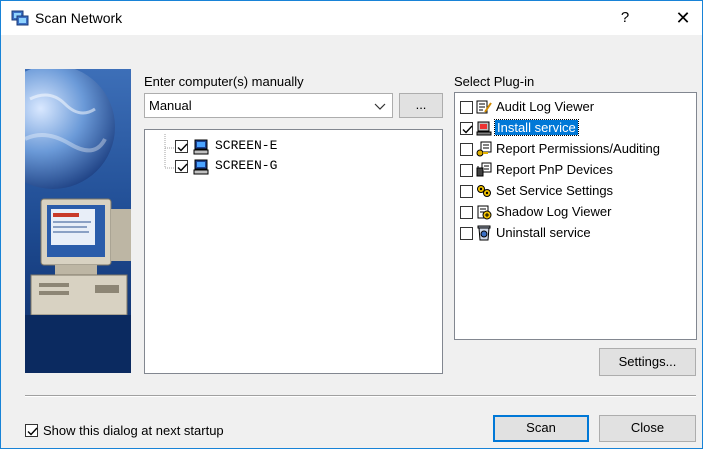  I want to click on checkbox-screen-g, so click(181, 166).